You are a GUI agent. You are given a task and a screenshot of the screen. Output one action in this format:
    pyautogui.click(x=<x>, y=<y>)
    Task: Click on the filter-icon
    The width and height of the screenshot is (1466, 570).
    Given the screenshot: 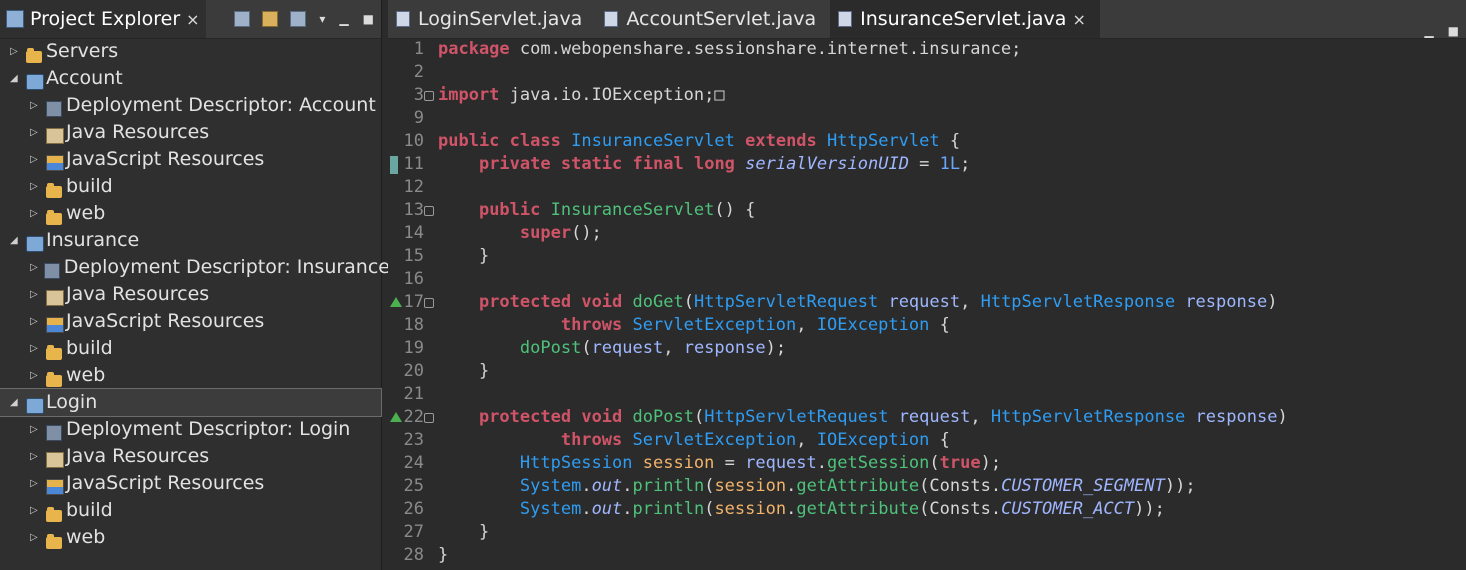 What is the action you would take?
    pyautogui.click(x=298, y=19)
    